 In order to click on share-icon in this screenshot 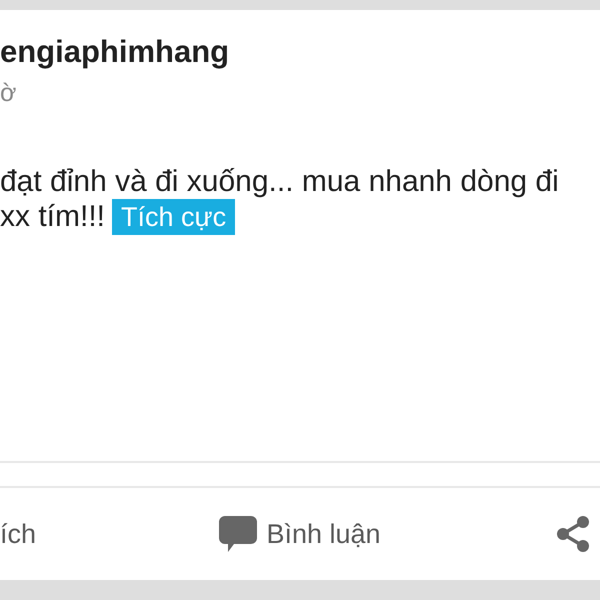, I will do `click(573, 534)`.